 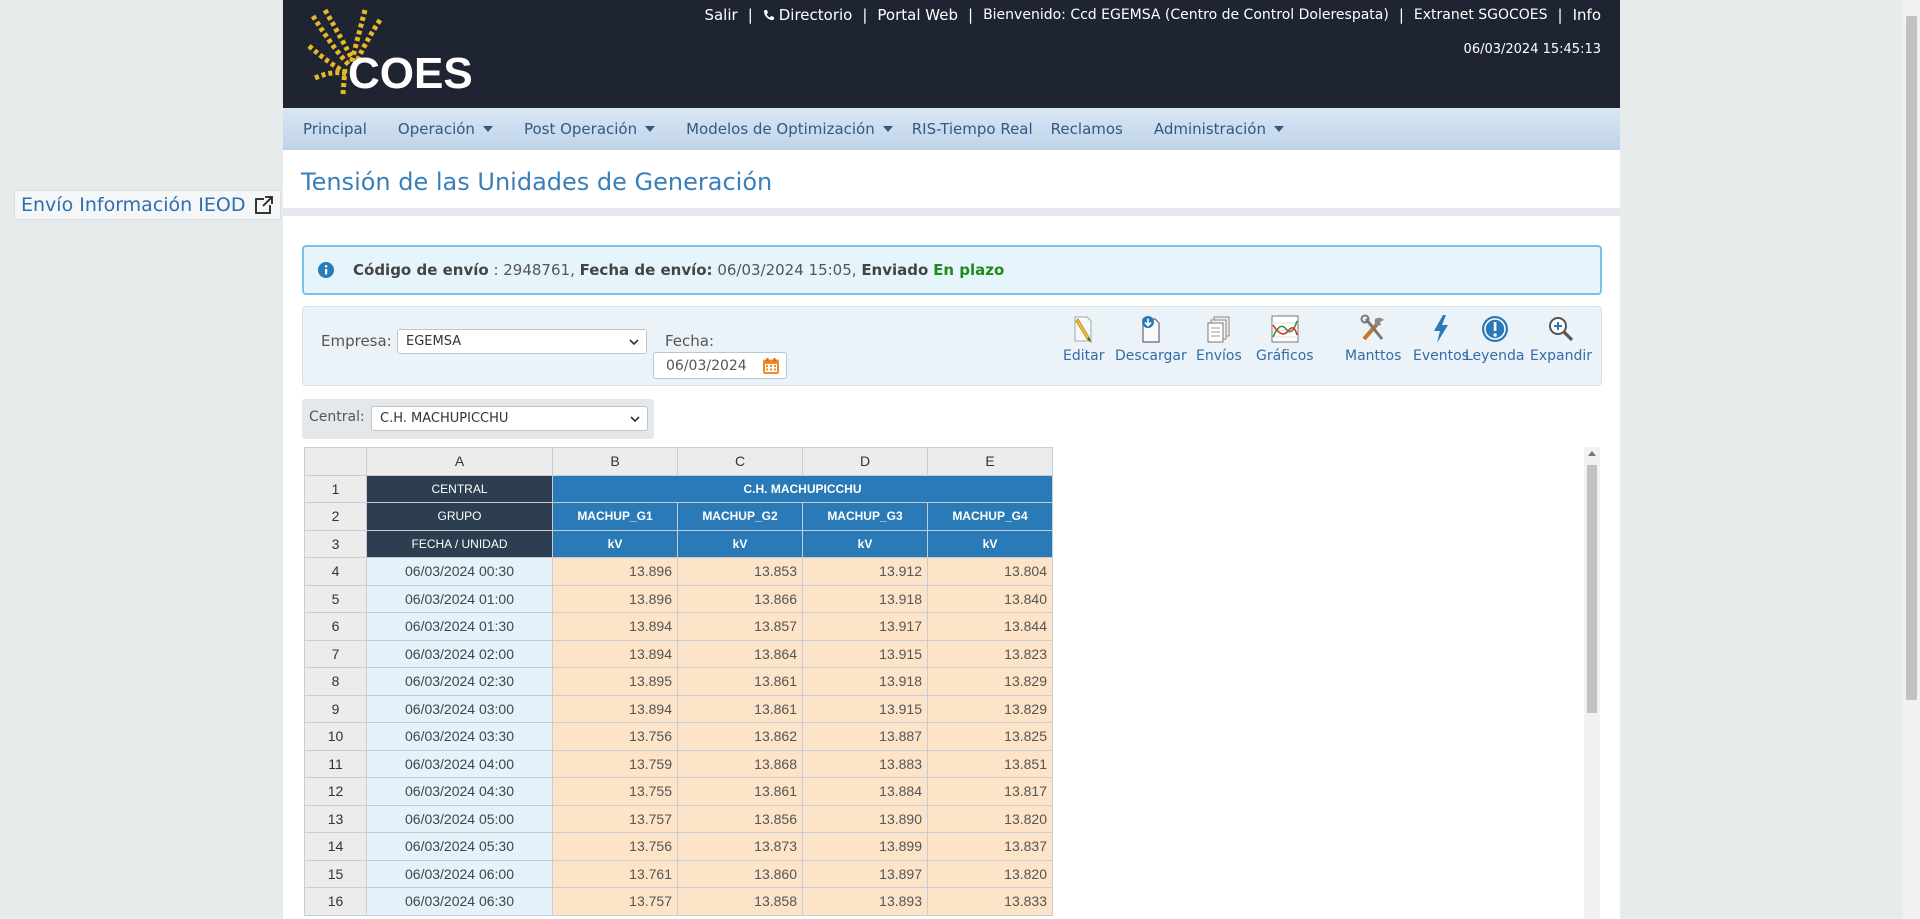 I want to click on row-number: 6, so click(x=335, y=626).